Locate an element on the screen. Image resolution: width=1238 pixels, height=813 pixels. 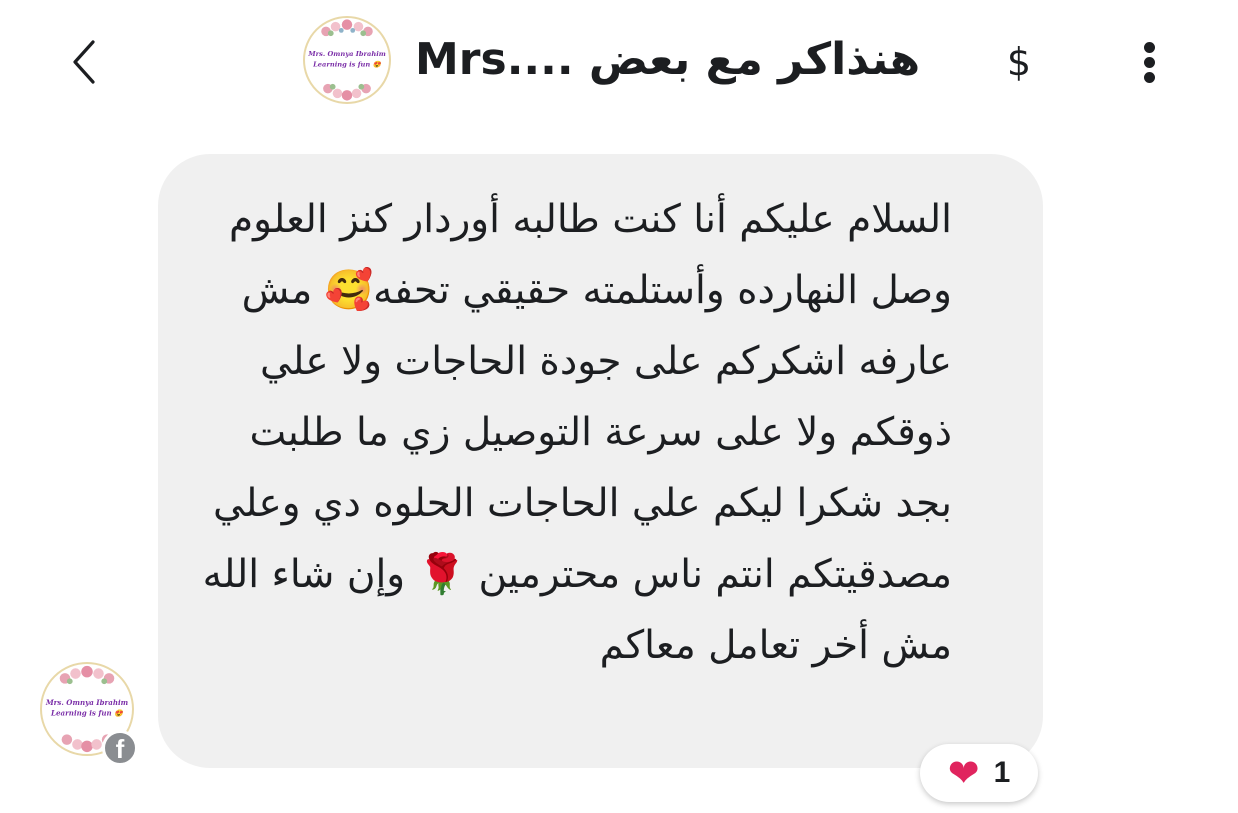
dollar-sign-icon: $ is located at coordinates (1019, 62).